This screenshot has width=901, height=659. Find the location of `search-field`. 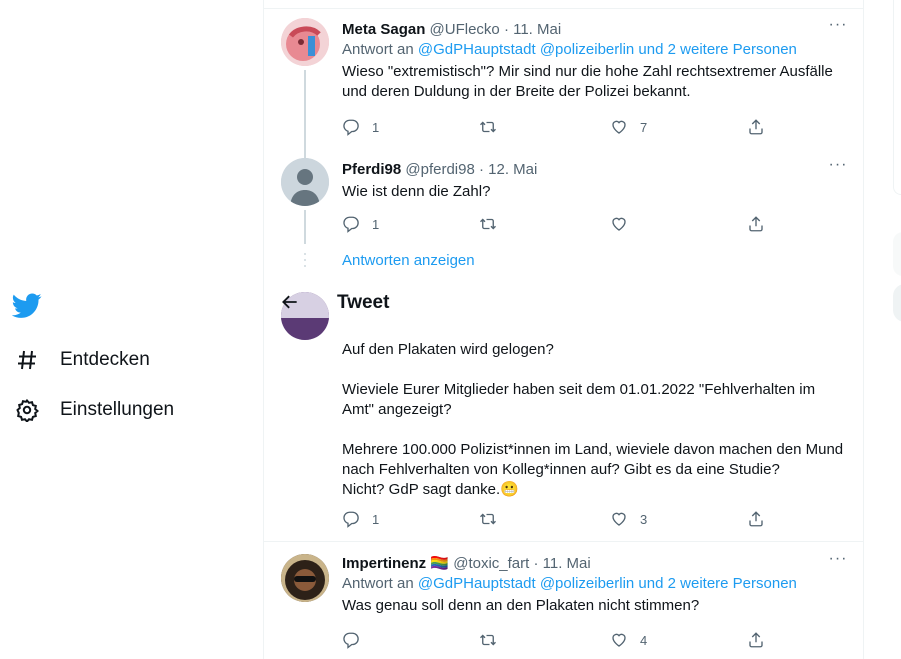

search-field is located at coordinates (897, 303).